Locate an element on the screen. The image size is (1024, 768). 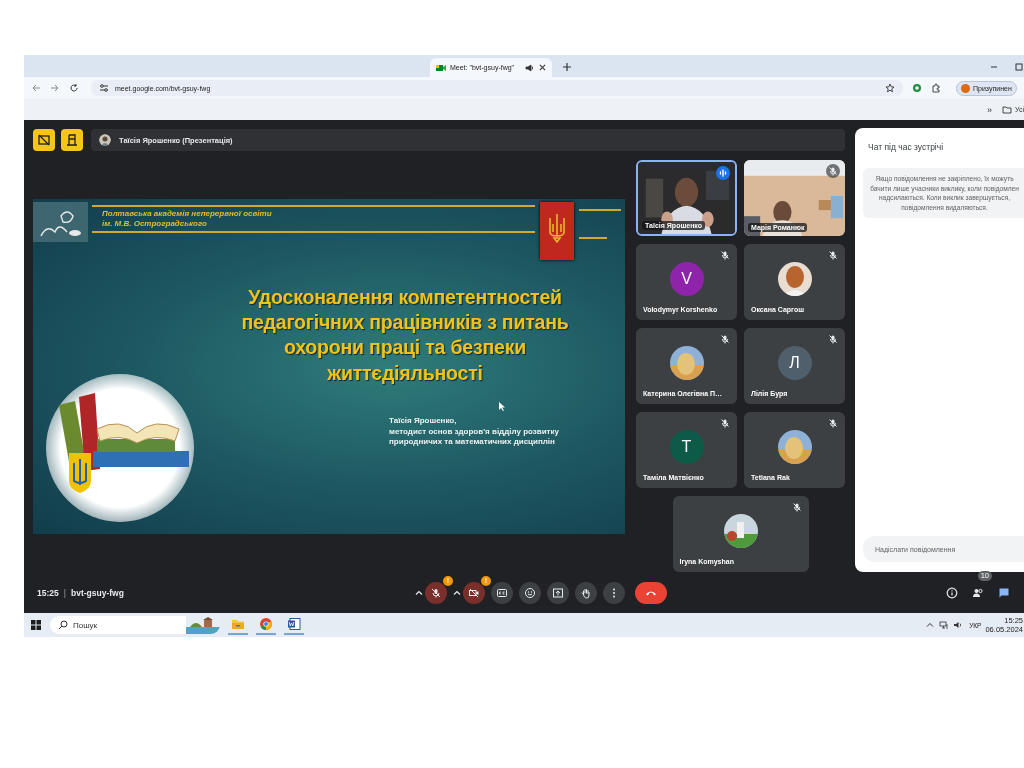
browser-icon is located at coordinates (266, 624).